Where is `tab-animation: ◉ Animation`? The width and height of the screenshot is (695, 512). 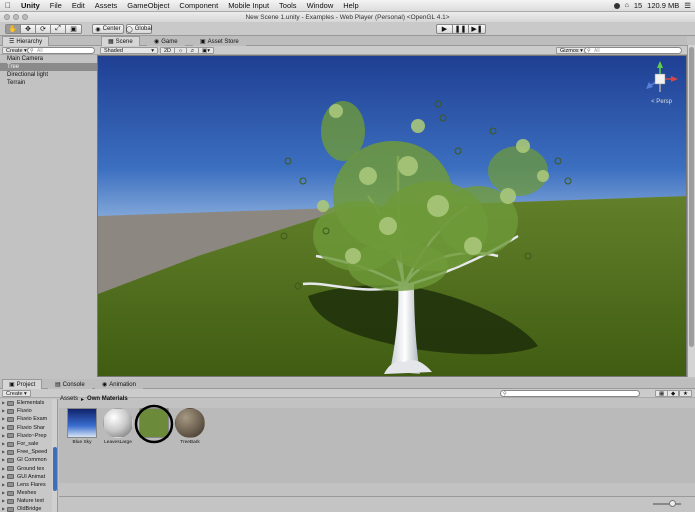 tab-animation: ◉ Animation is located at coordinates (119, 384).